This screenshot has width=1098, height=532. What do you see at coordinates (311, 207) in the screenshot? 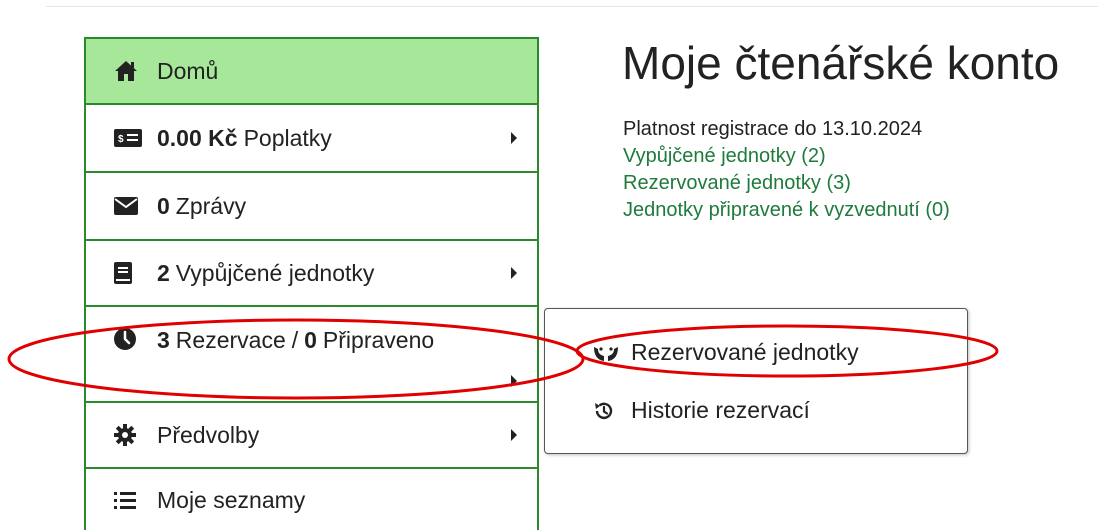
I see `sidebar-item-messages: 0 Zprávy` at bounding box center [311, 207].